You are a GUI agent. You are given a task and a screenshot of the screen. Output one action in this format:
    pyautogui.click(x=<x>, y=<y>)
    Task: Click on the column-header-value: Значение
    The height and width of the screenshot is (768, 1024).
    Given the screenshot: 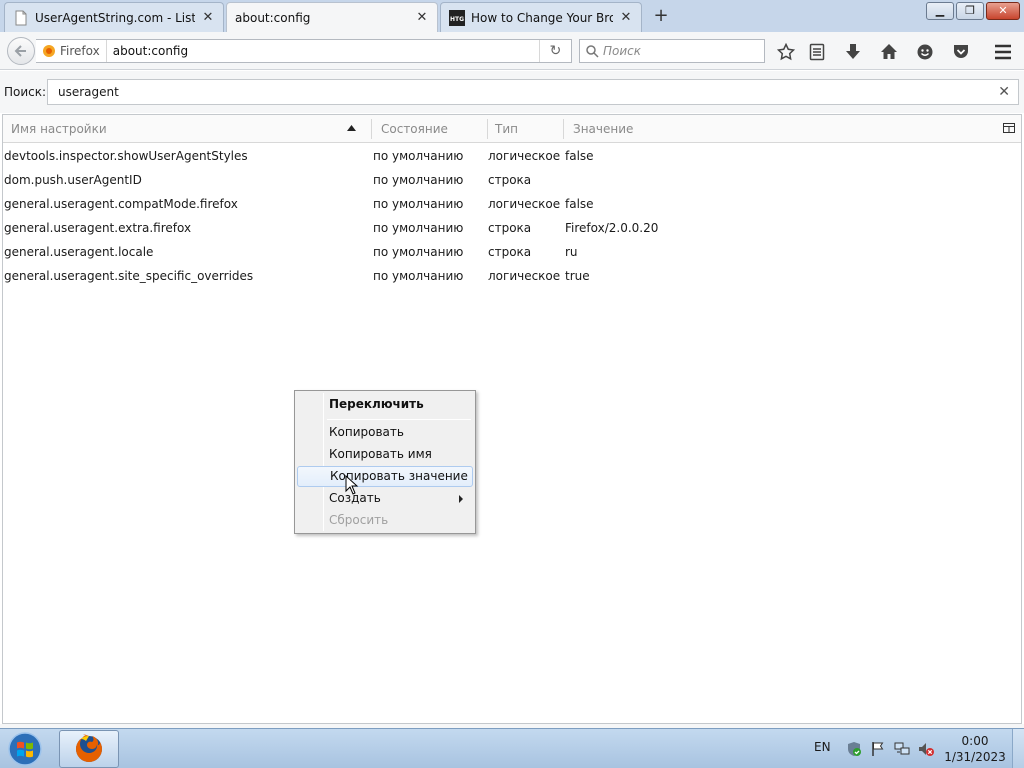 What is the action you would take?
    pyautogui.click(x=773, y=129)
    